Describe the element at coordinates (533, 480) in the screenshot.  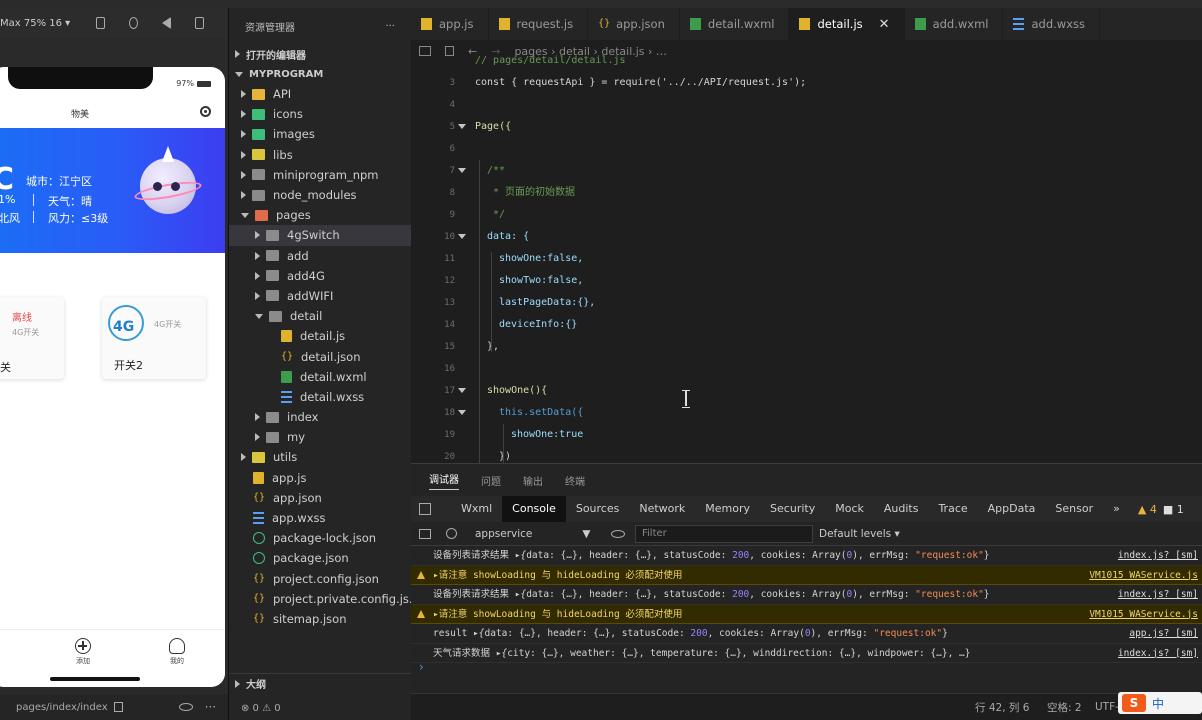
I see `panel-tab: 输出` at that location.